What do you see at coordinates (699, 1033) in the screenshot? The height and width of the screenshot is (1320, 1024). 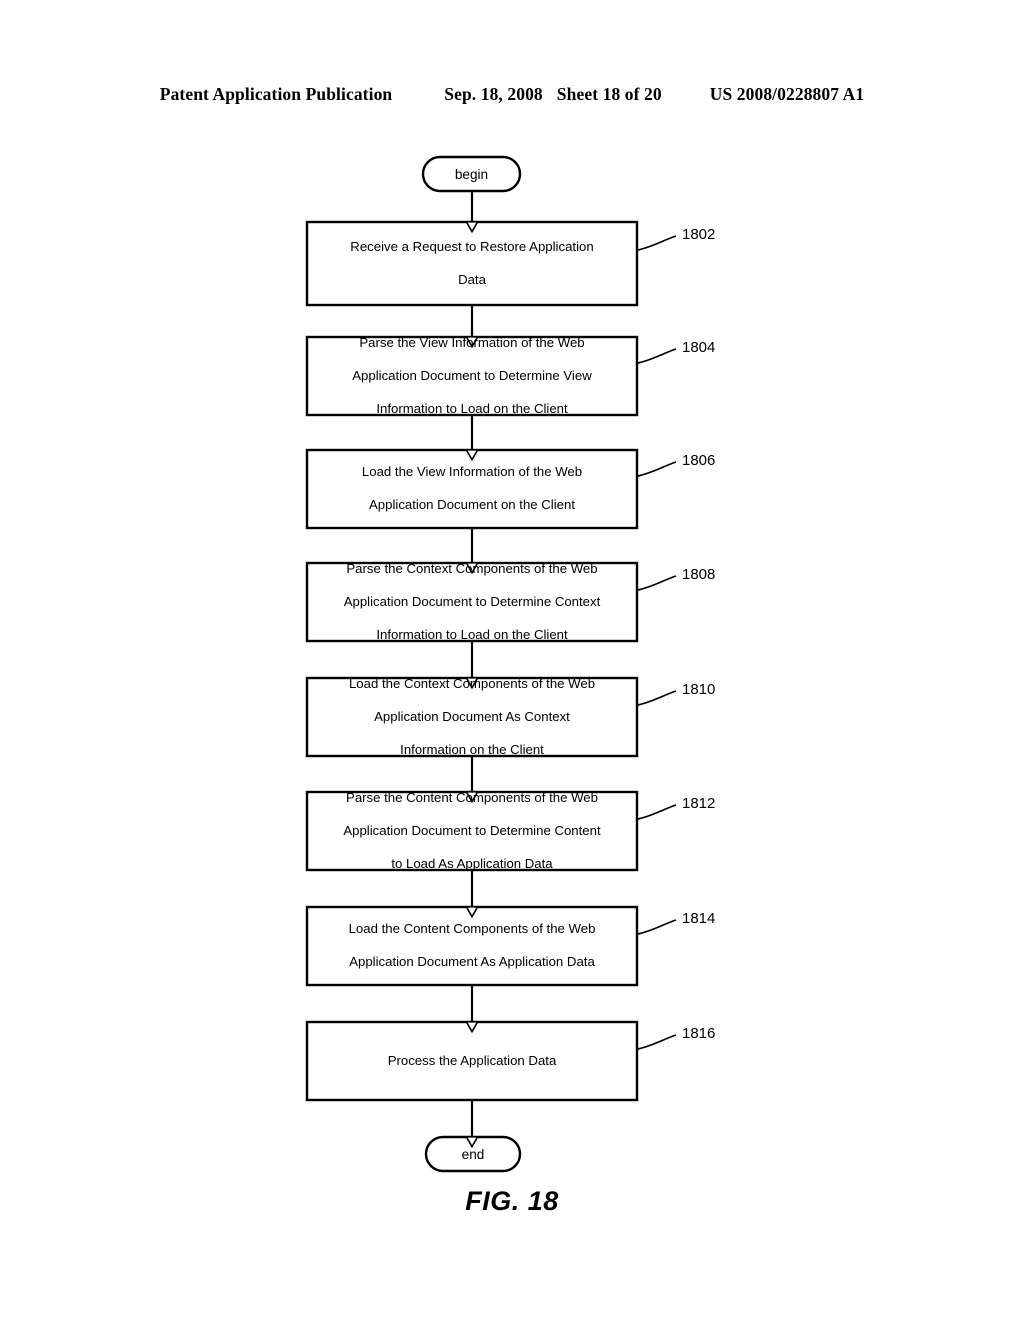 I see `ref-numeral-1816: 1816` at bounding box center [699, 1033].